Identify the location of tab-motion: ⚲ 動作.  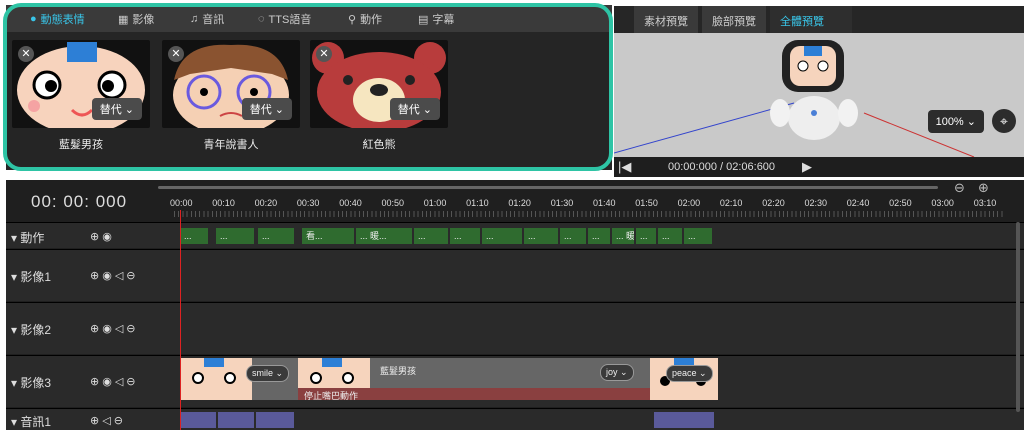
(365, 19).